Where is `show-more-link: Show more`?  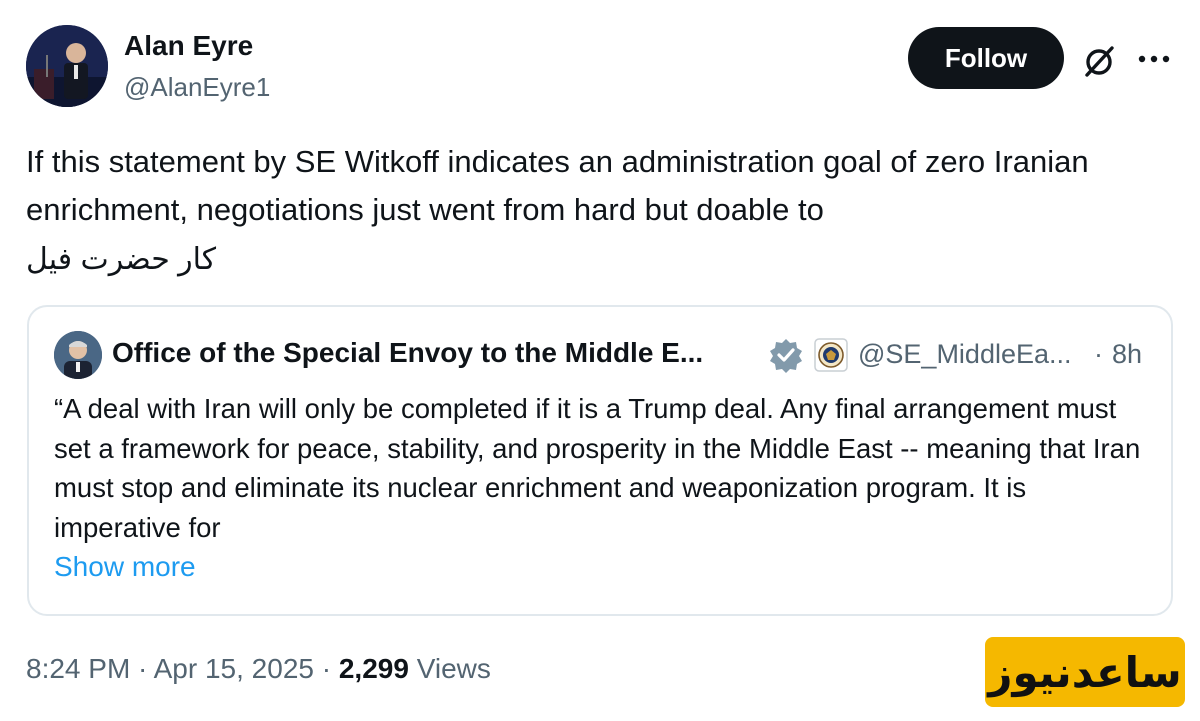
show-more-link: Show more is located at coordinates (125, 567).